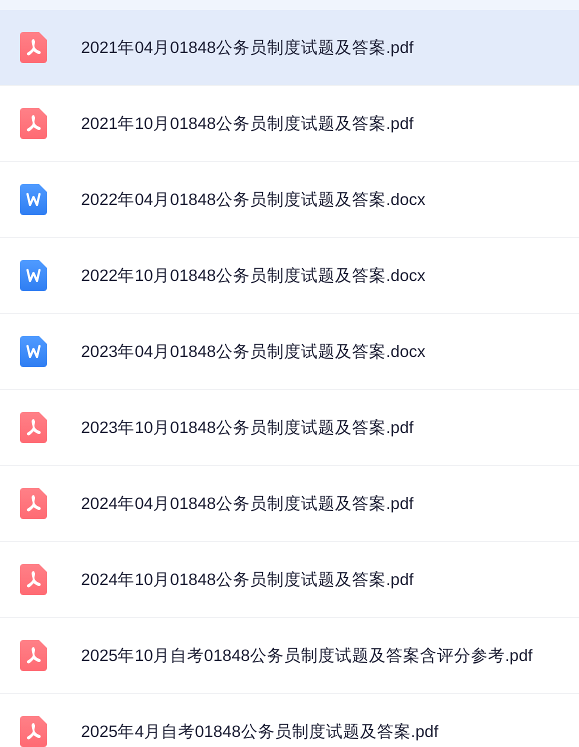 This screenshot has width=579, height=747. I want to click on file-name: 2022年04月01848公务员制度试题及答案.docx, so click(253, 200).